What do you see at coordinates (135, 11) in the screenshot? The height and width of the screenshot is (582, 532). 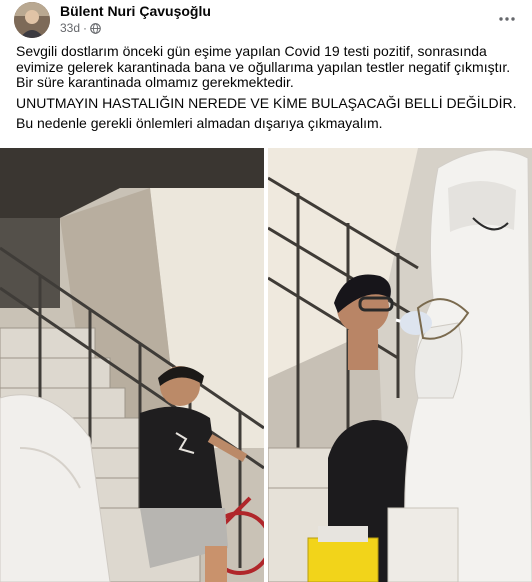 I see `author-name: Bülent Nuri Çavuşoğlu` at bounding box center [135, 11].